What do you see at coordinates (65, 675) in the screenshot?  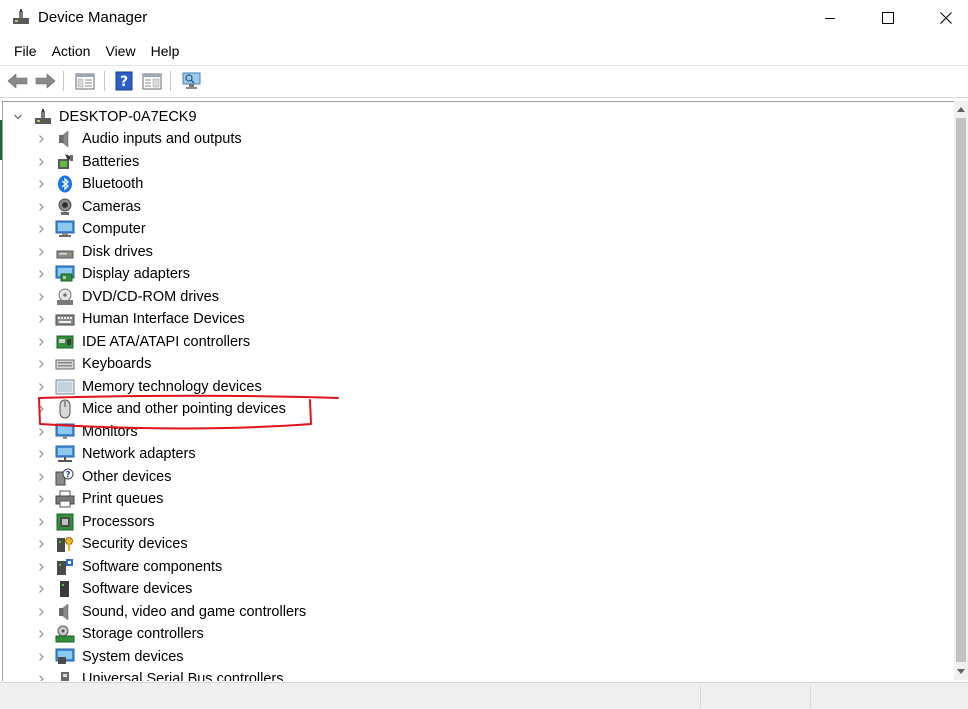 I see `usb-icon` at bounding box center [65, 675].